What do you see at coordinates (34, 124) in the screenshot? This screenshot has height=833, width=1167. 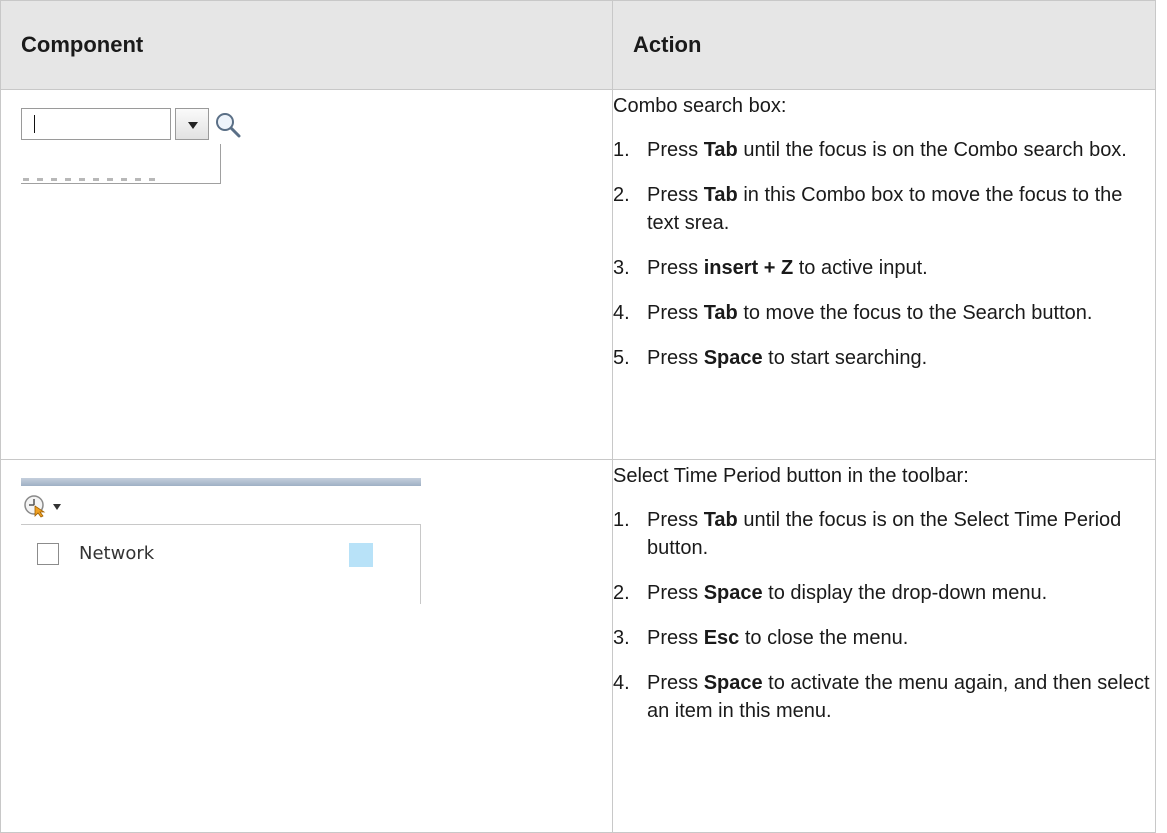 I see `text-caret` at bounding box center [34, 124].